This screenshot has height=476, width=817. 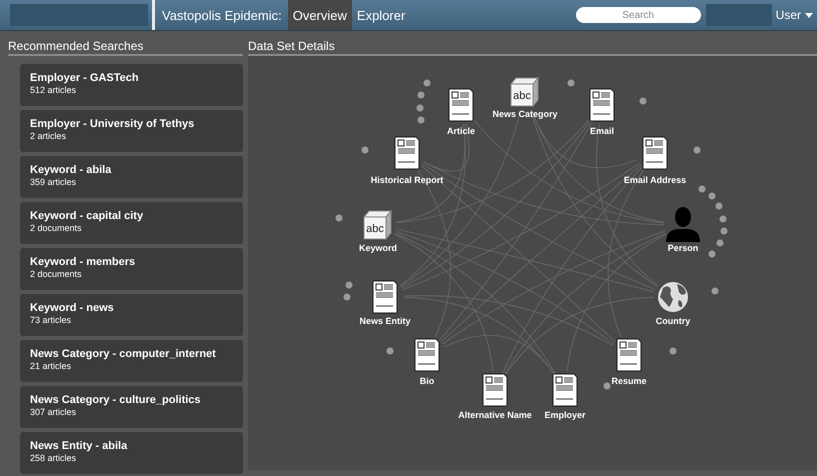 I want to click on search-card: News Category - culture_politics 307 articles, so click(x=131, y=407).